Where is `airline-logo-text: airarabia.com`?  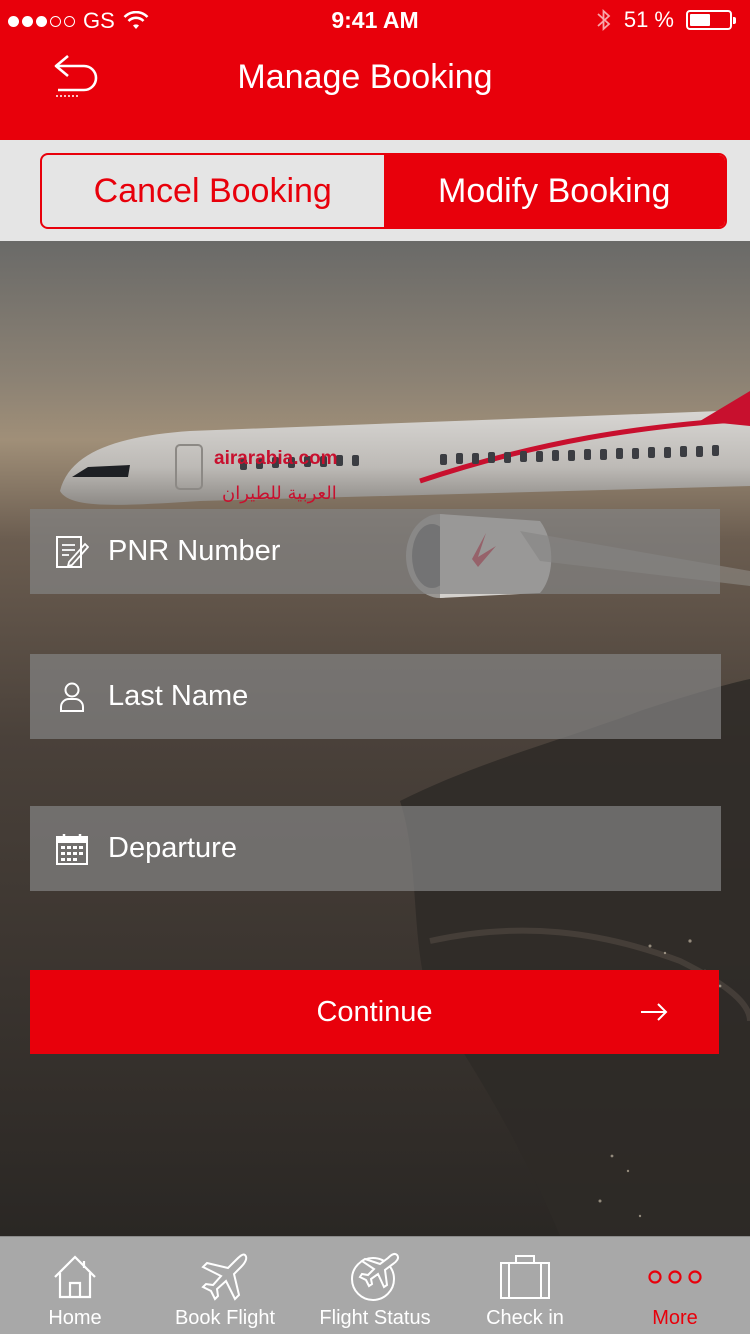
airline-logo-text: airarabia.com is located at coordinates (276, 458).